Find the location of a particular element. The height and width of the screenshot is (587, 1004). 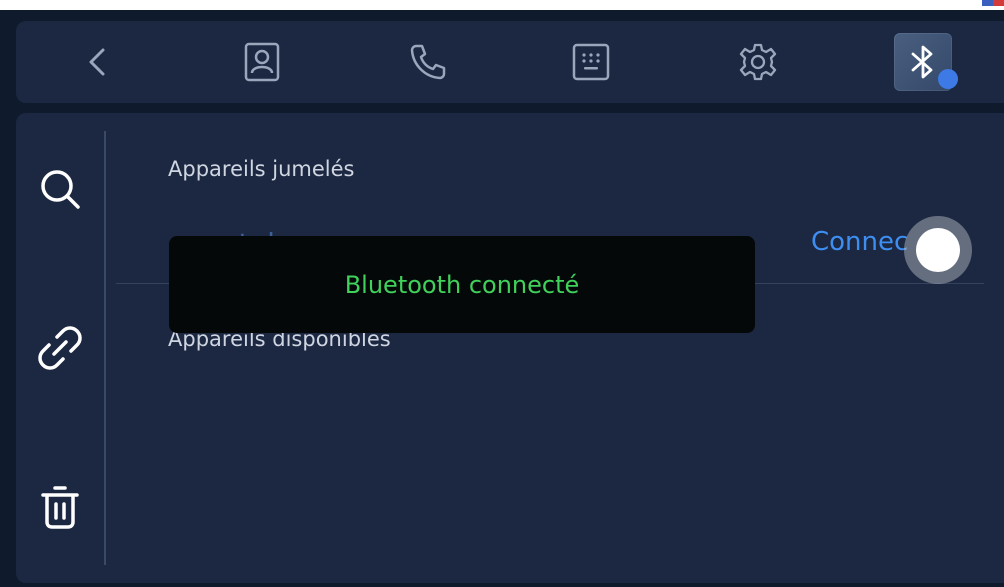

unlink-icon is located at coordinates (60, 348).